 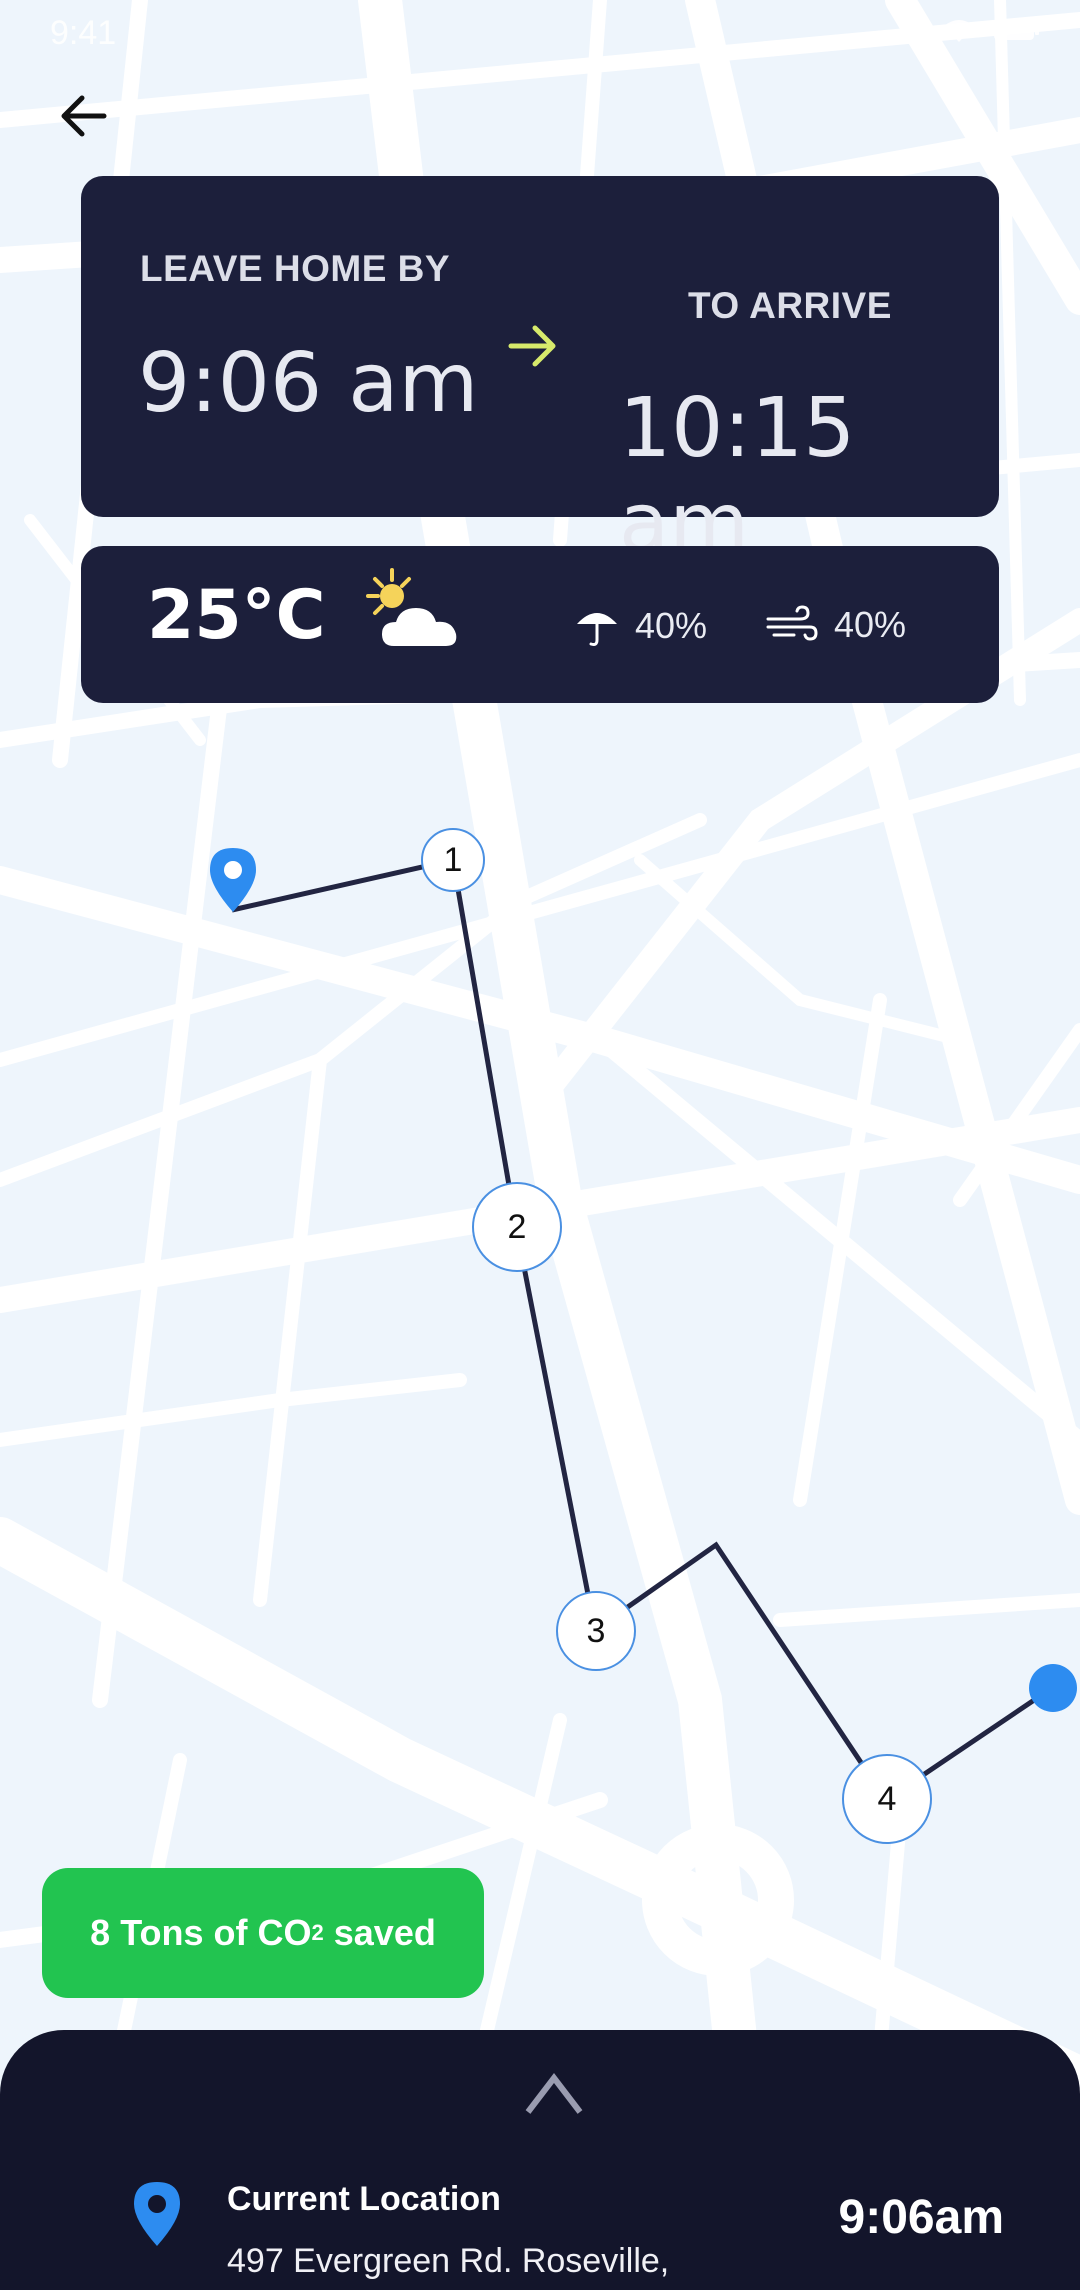 What do you see at coordinates (792, 623) in the screenshot?
I see `wind-icon` at bounding box center [792, 623].